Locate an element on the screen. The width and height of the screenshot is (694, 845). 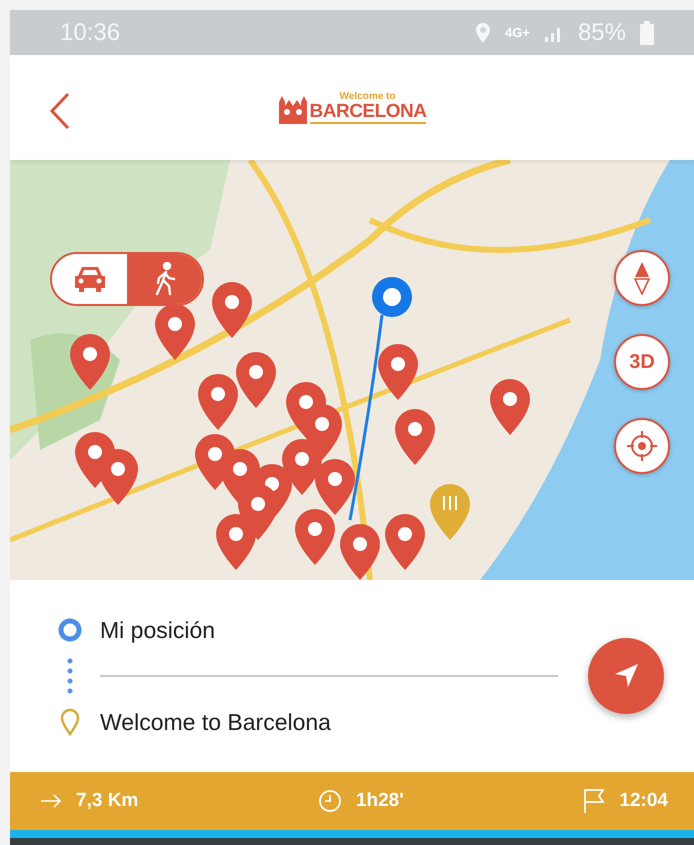
destination-label: Welcome to Barcelona is located at coordinates (215, 722).